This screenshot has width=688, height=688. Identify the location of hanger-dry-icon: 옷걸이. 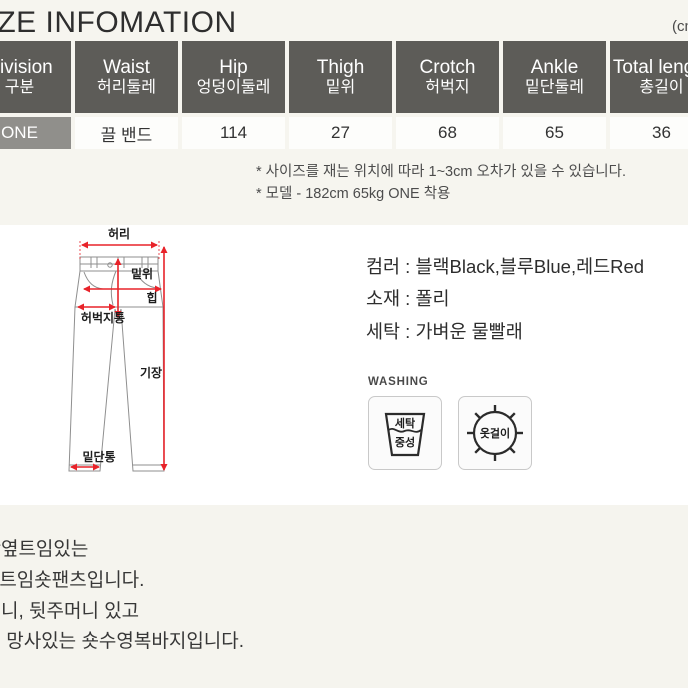
(495, 433).